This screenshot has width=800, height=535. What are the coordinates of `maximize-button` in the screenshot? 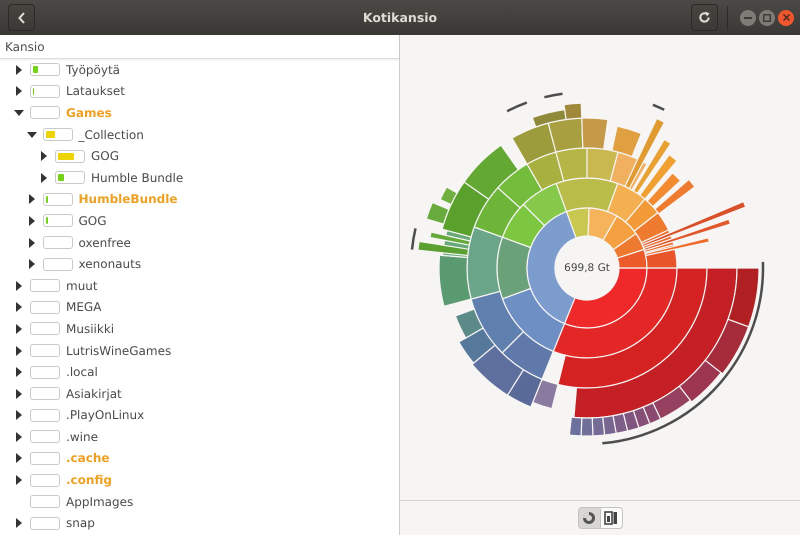 It's located at (767, 18).